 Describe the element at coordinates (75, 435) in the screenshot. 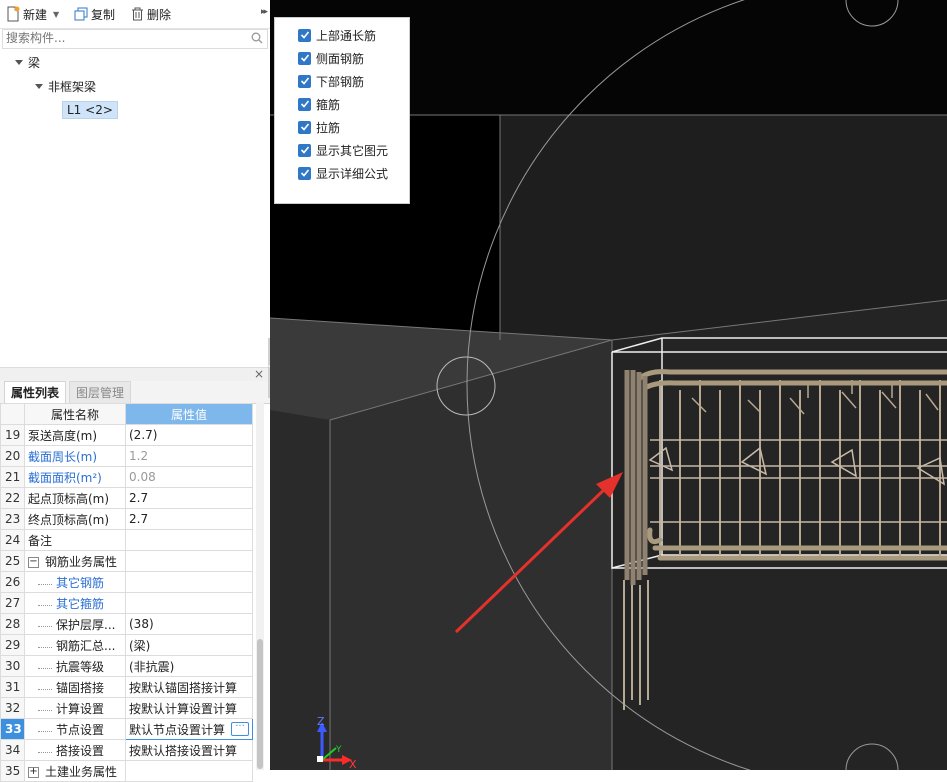

I see `row-name: 泵送高度(m)` at that location.